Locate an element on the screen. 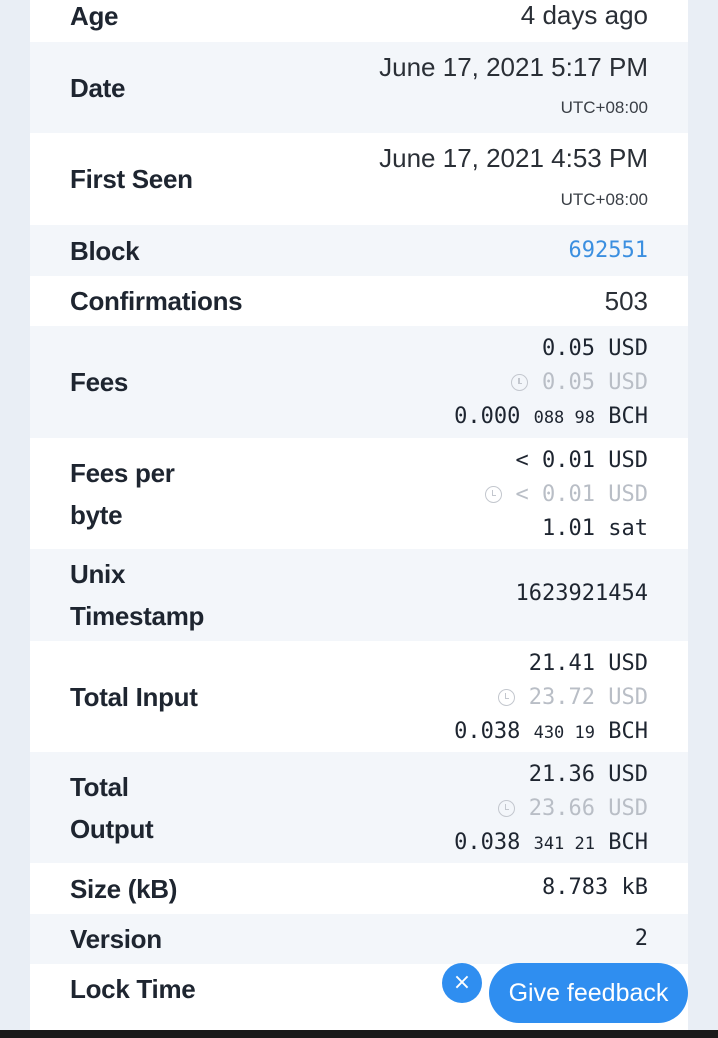  total-input-bch-main: 0.038 is located at coordinates (487, 731).